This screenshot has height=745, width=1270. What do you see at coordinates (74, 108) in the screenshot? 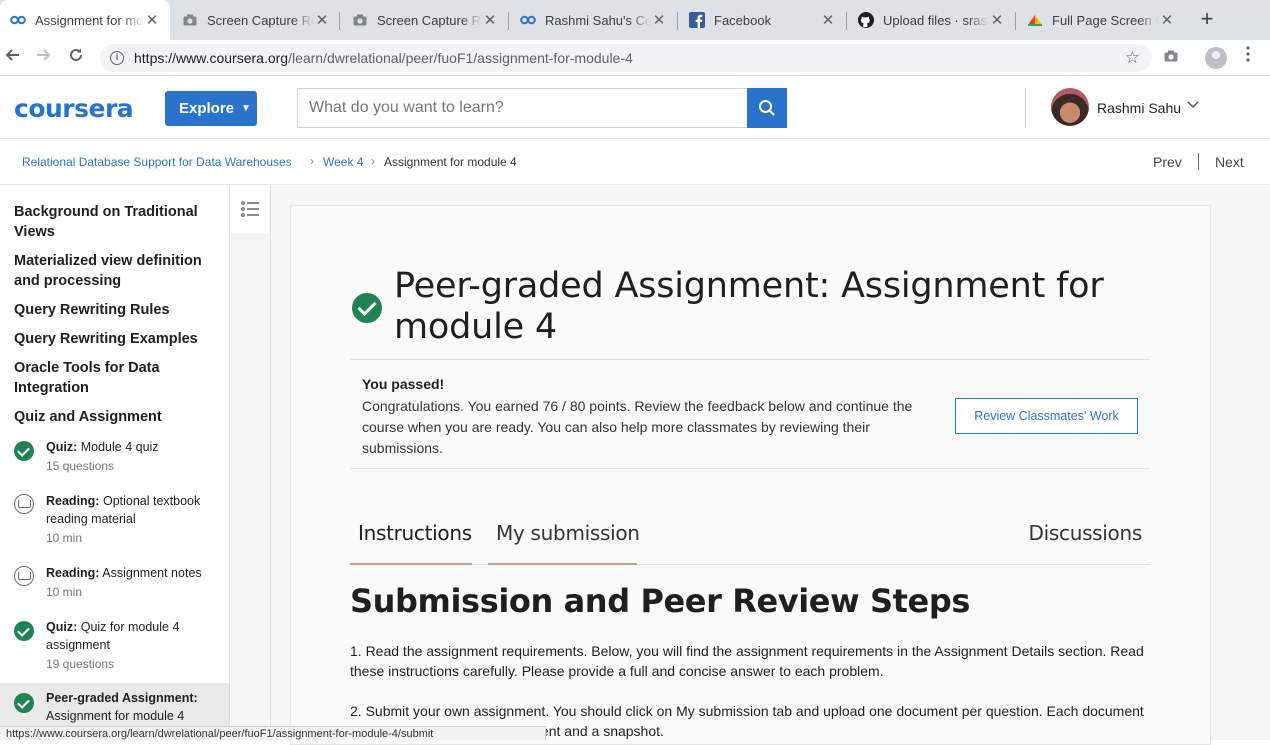
I see `coursera-logo: coursera` at bounding box center [74, 108].